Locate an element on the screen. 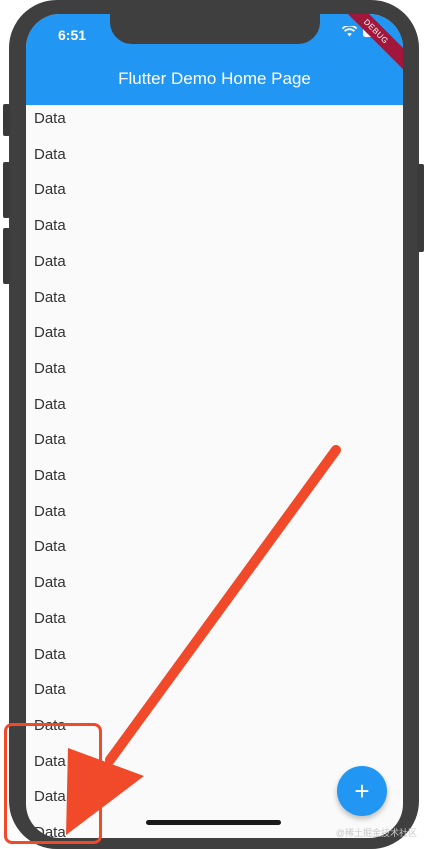 The image size is (429, 849). highlight-box is located at coordinates (53, 783).